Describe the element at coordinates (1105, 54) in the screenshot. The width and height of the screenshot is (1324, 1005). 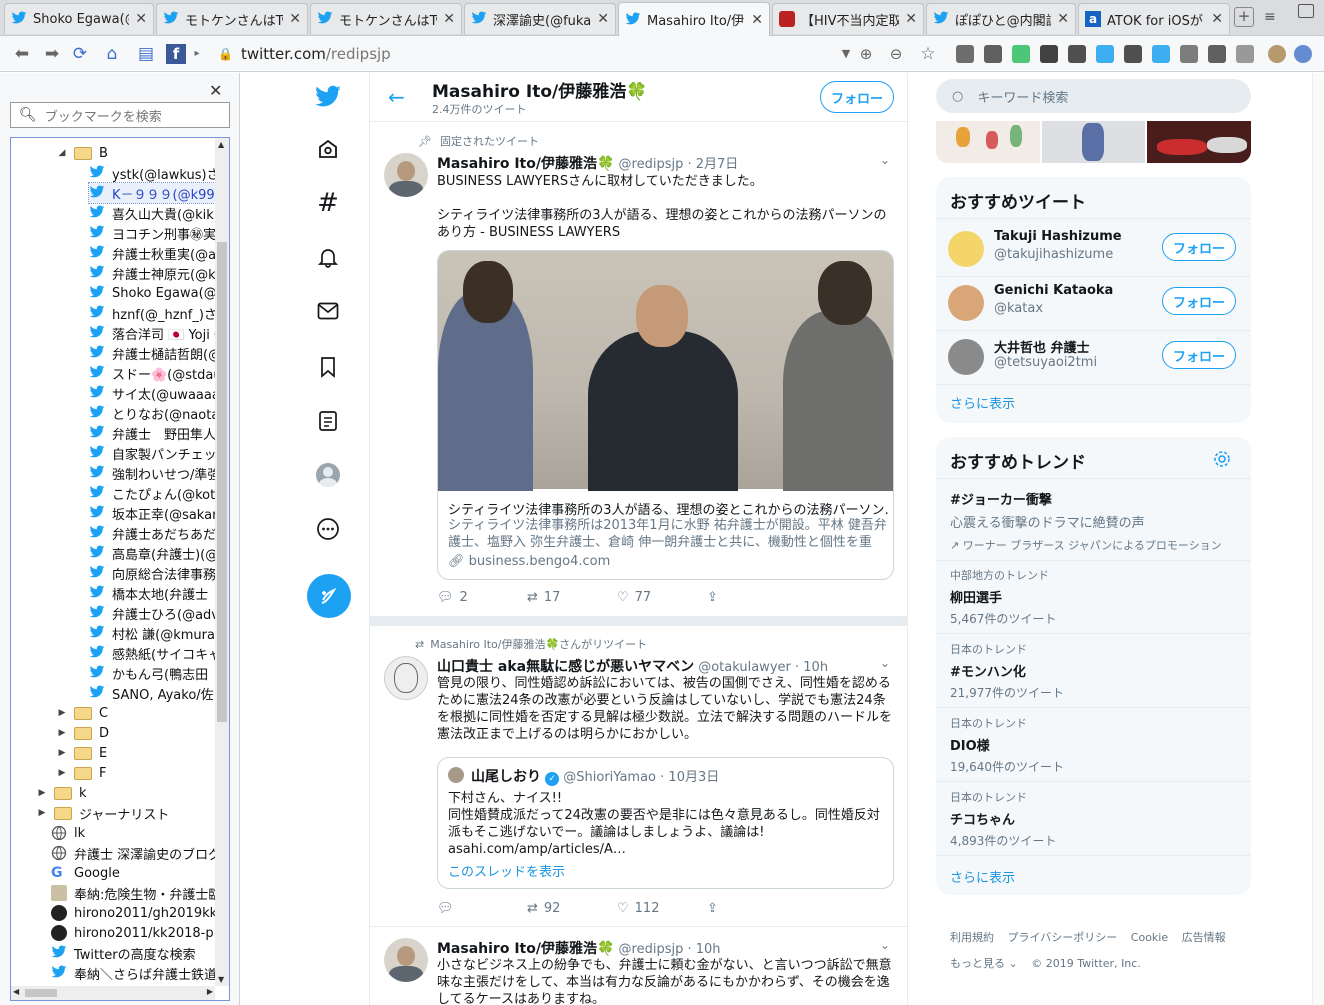
I see `extension-icon` at that location.